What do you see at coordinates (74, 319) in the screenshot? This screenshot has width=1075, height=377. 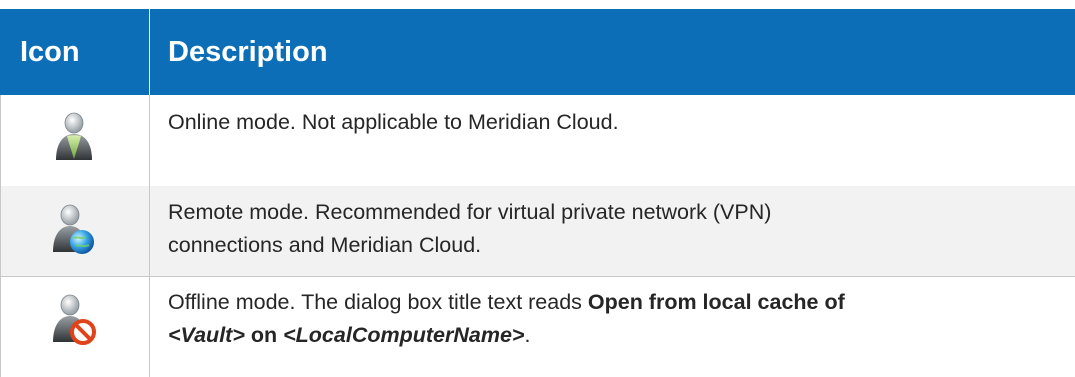 I see `user-offline-noentry-icon` at bounding box center [74, 319].